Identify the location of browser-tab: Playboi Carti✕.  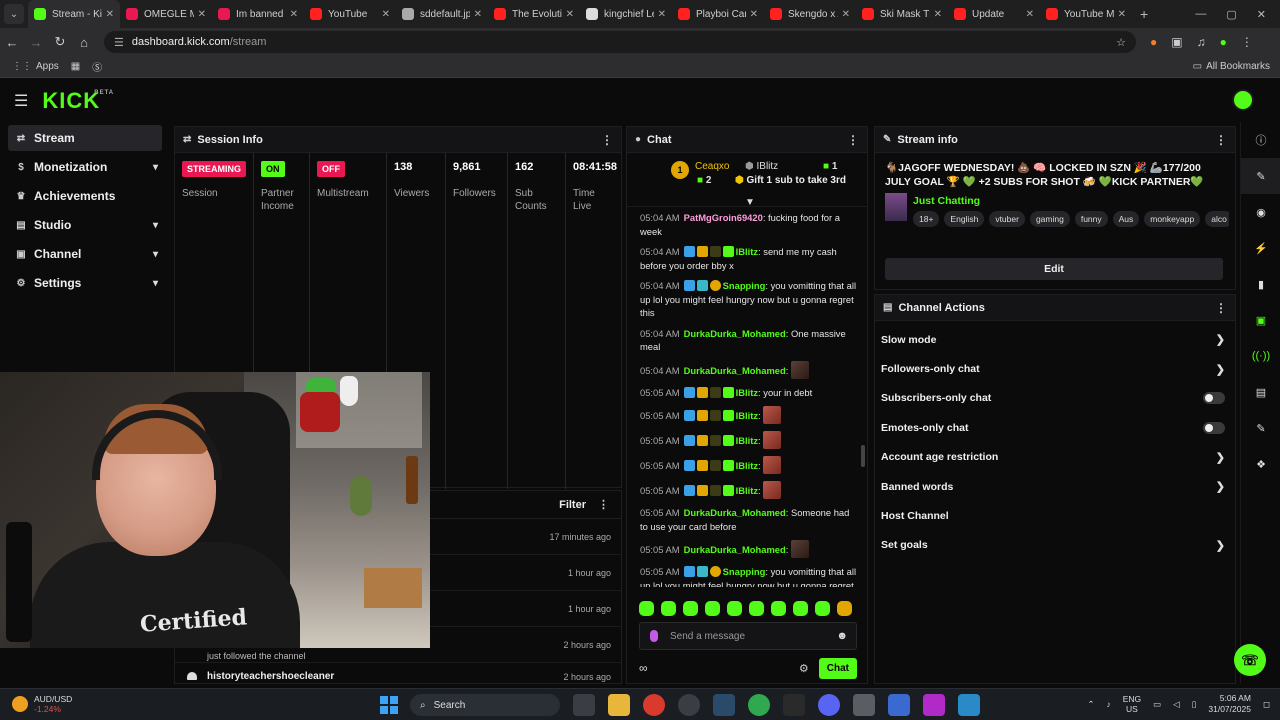
(718, 14).